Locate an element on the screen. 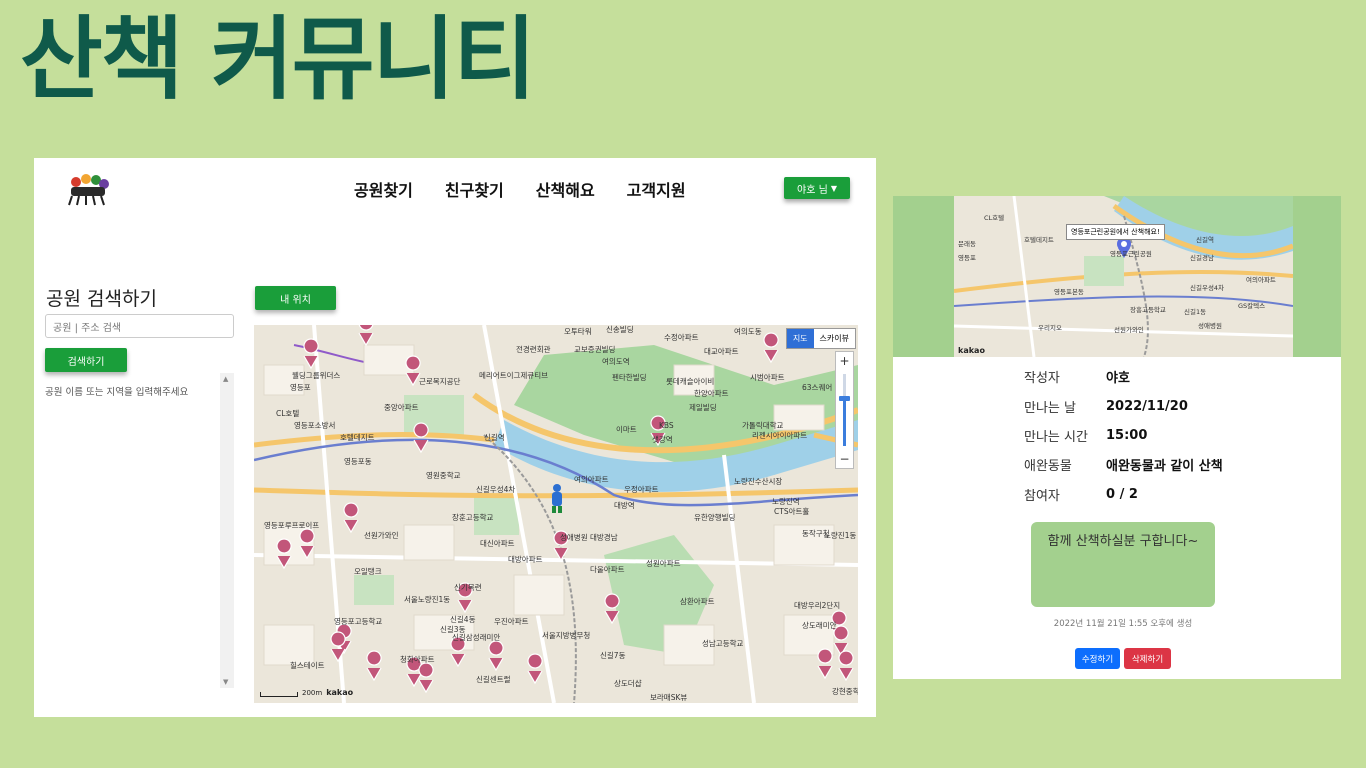 The image size is (1366, 768). zoom-in-icon: + is located at coordinates (844, 361).